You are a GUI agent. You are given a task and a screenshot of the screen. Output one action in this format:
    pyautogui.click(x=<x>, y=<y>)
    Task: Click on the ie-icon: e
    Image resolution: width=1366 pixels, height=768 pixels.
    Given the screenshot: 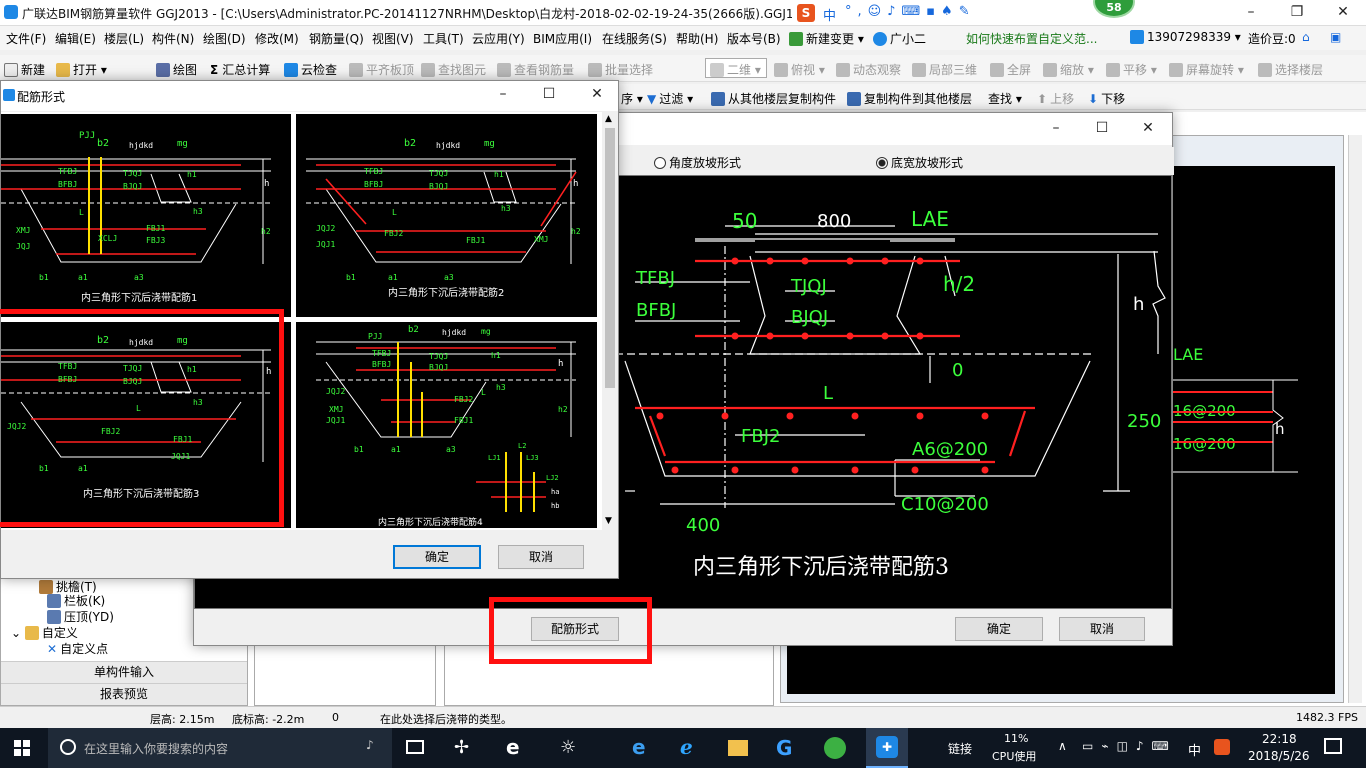 What is the action you would take?
    pyautogui.click(x=513, y=747)
    